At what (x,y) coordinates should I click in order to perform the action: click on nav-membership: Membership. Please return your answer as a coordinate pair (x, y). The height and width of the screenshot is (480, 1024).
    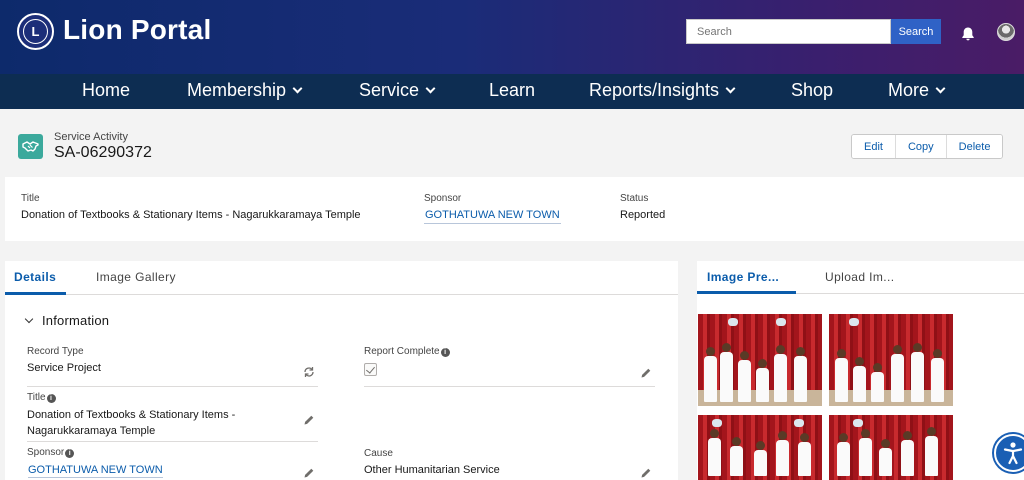
    Looking at the image, I should click on (245, 91).